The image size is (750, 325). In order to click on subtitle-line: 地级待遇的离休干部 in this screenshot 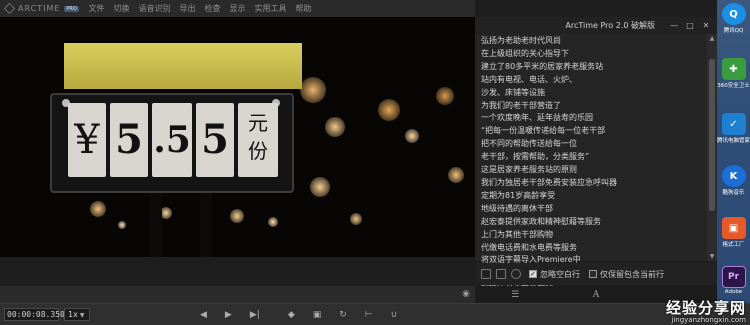, I will do `click(592, 209)`.